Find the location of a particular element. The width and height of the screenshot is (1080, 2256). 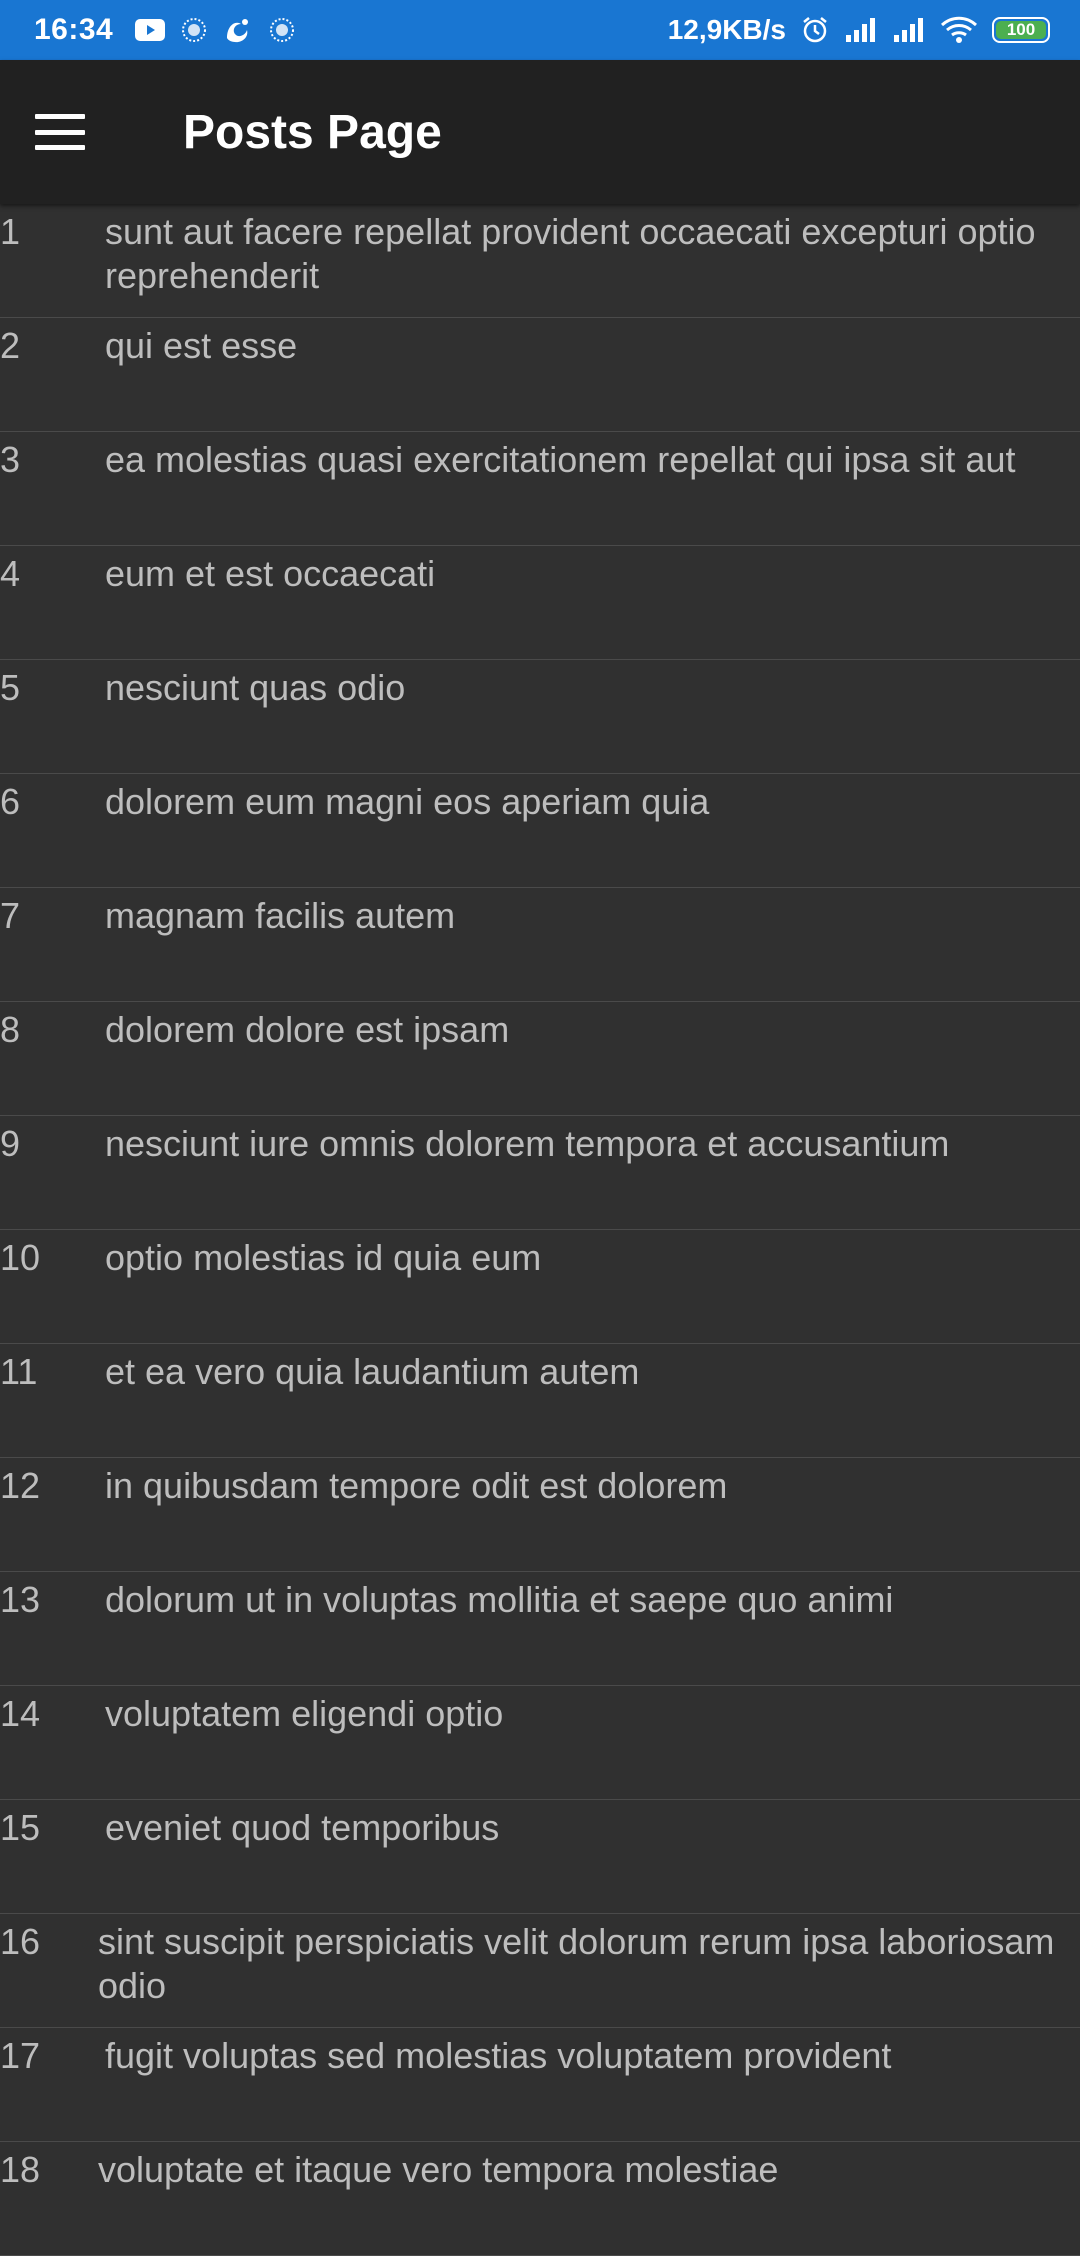

status-right: 12,9KB/s 100 is located at coordinates (859, 30).